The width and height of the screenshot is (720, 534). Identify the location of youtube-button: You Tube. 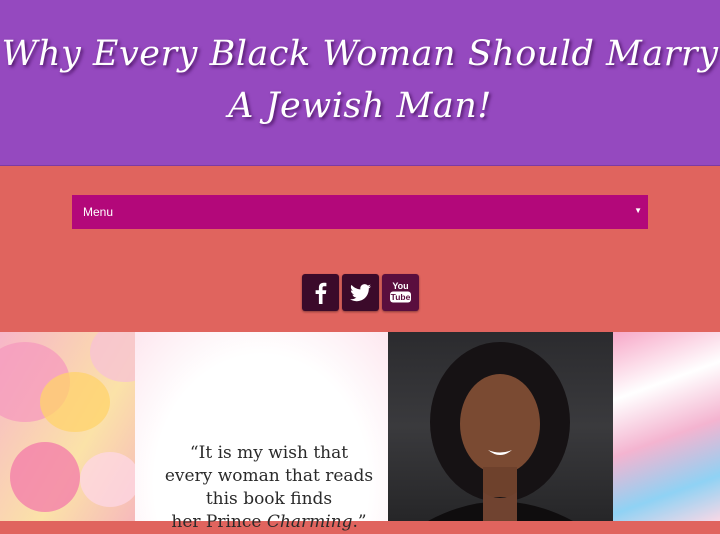
(400, 292).